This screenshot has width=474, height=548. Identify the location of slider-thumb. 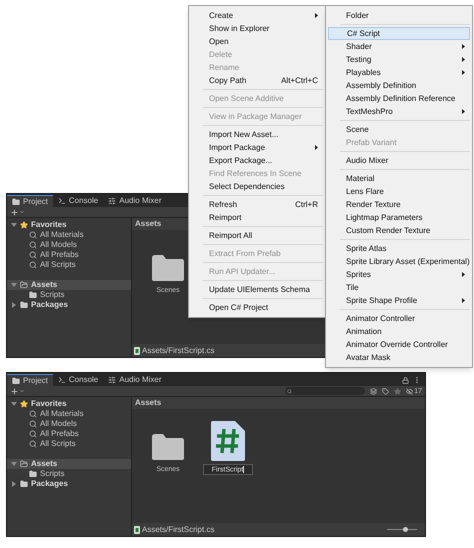
(405, 529).